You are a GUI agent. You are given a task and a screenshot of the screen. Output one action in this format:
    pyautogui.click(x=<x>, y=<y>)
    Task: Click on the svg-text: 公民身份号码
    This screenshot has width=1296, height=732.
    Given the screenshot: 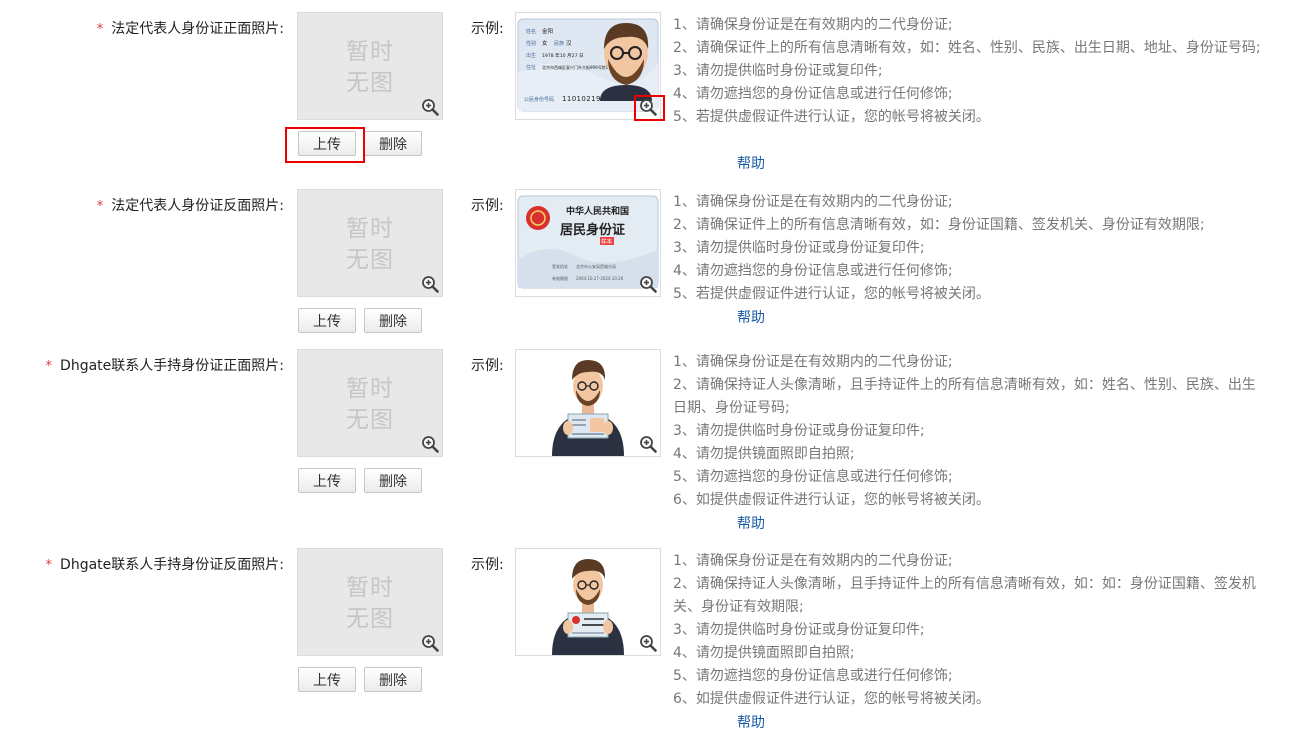 What is the action you would take?
    pyautogui.click(x=539, y=99)
    